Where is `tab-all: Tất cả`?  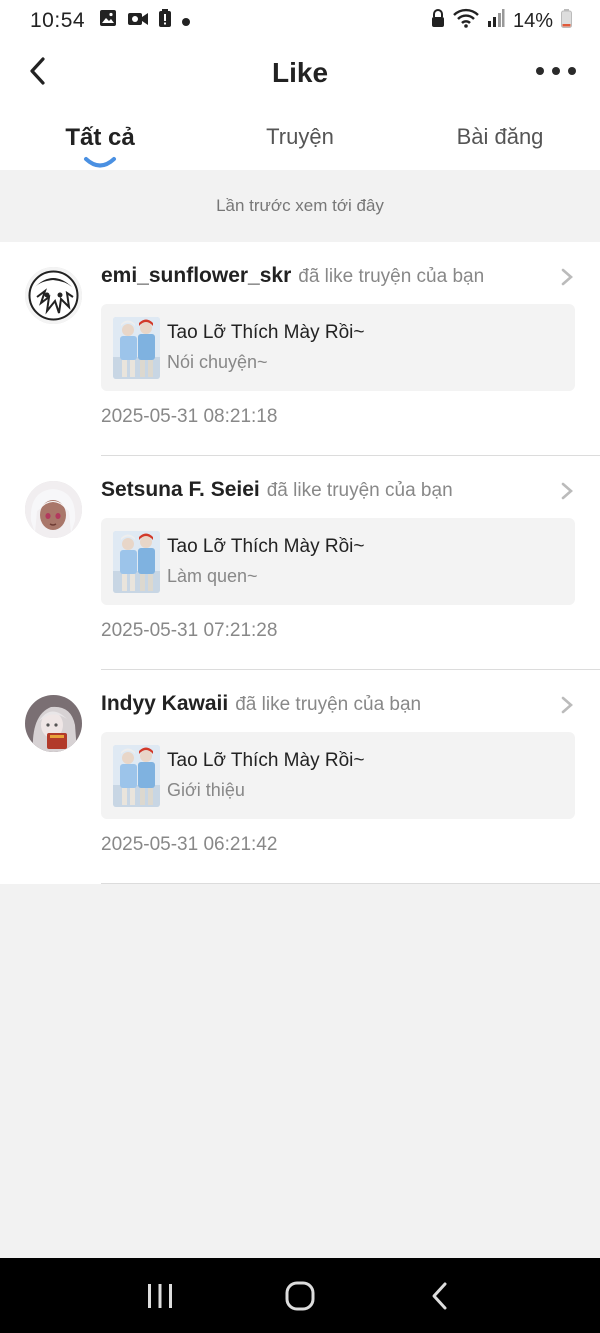
tab-all: Tất cả is located at coordinates (100, 137).